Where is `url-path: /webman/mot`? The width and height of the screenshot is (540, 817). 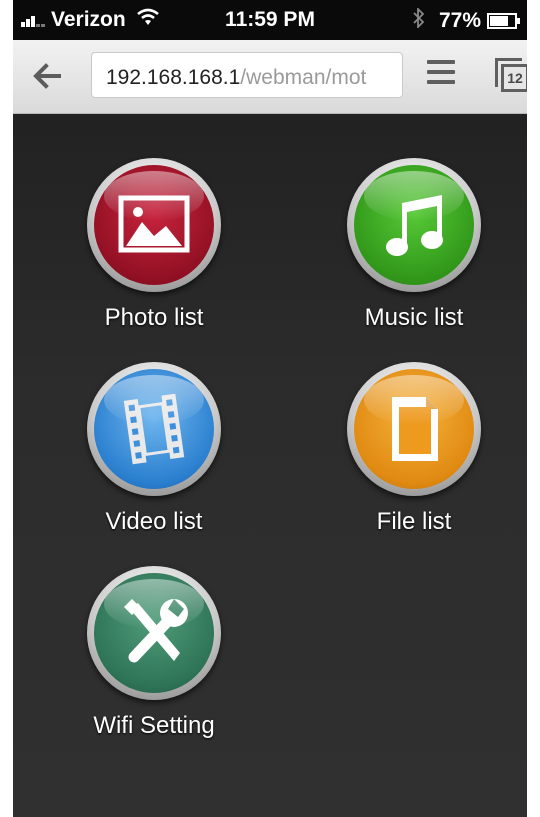
url-path: /webman/mot is located at coordinates (303, 77).